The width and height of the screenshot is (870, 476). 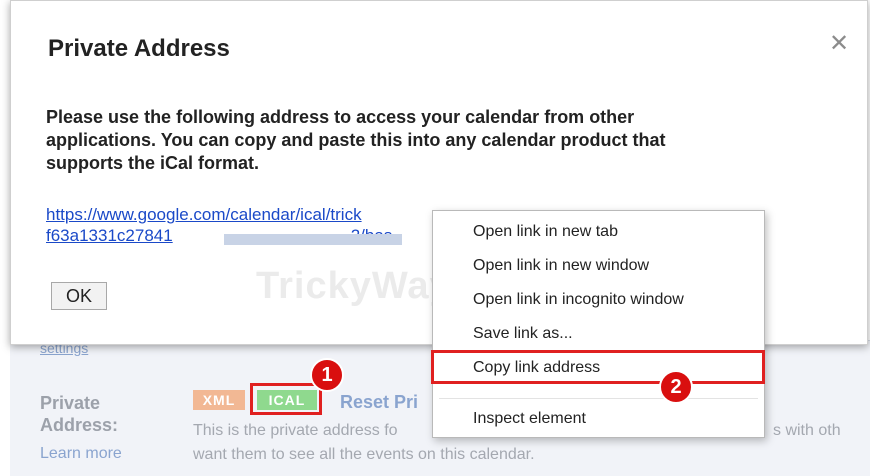 I want to click on copy-link-highlight-box, so click(x=598, y=367).